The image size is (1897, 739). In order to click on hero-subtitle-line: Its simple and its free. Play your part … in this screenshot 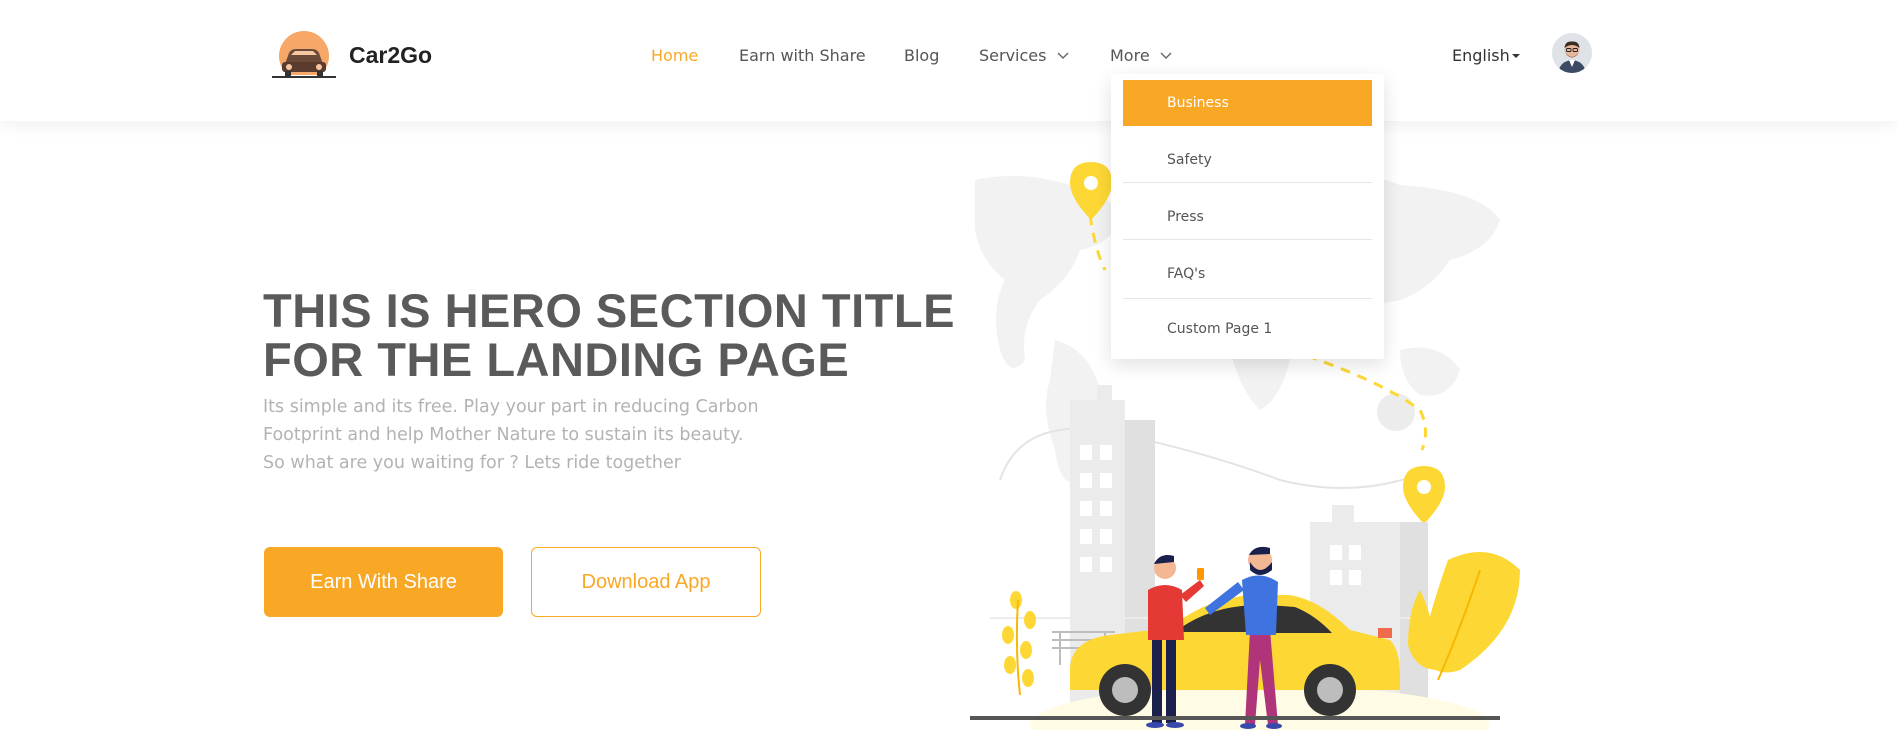, I will do `click(511, 407)`.